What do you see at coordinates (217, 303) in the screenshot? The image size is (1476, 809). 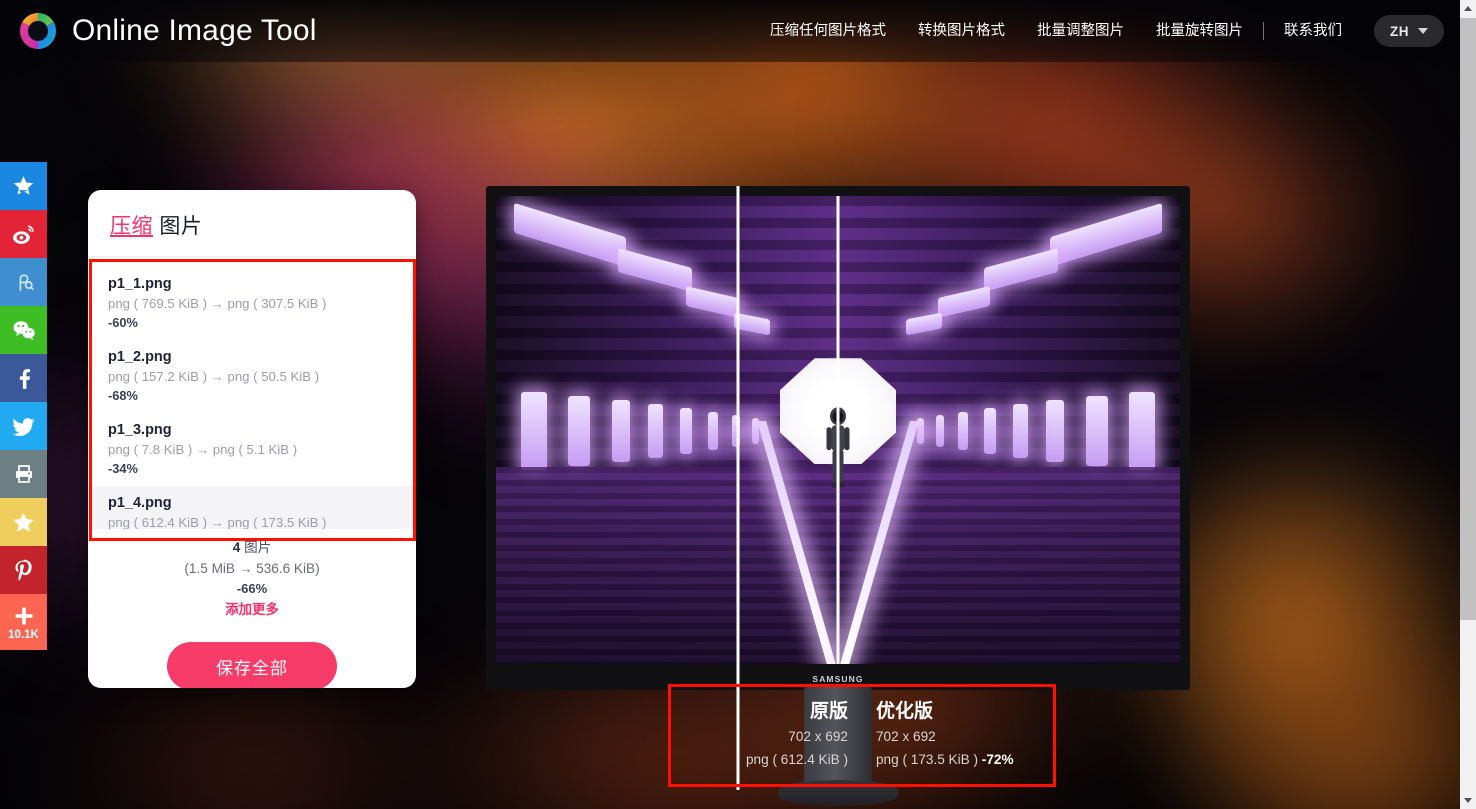 I see `file-conversion-detail: png ( 769.5 KiB ) → png ( 307.5 KiB )` at bounding box center [217, 303].